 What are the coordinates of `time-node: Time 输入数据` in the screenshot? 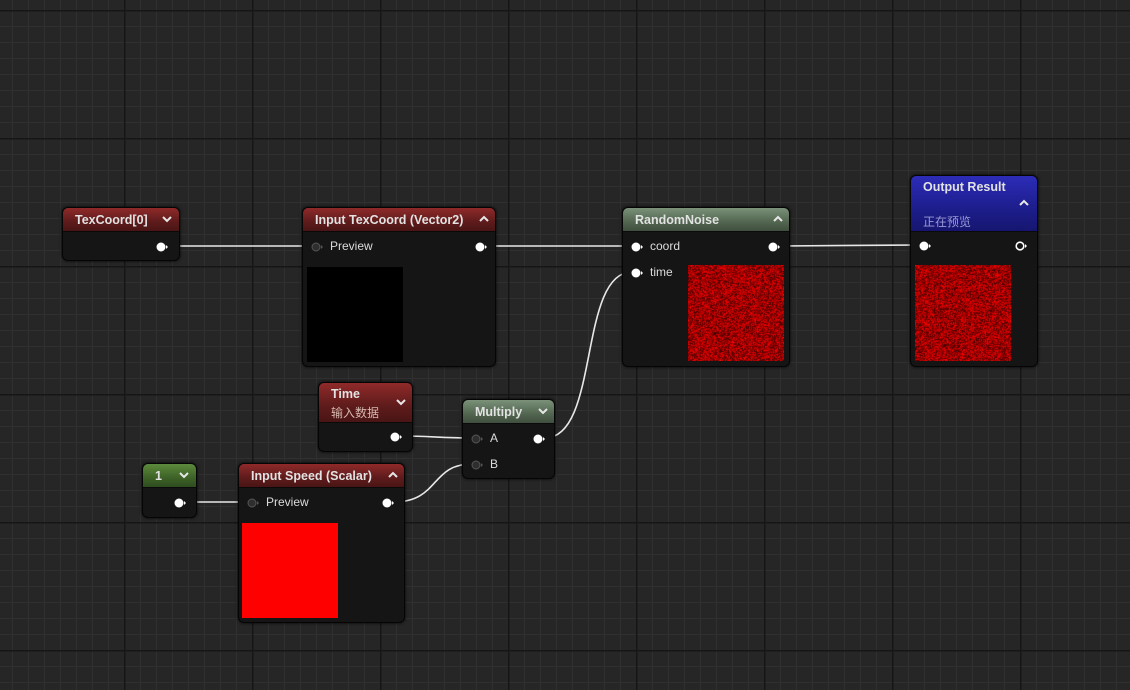 It's located at (365, 417).